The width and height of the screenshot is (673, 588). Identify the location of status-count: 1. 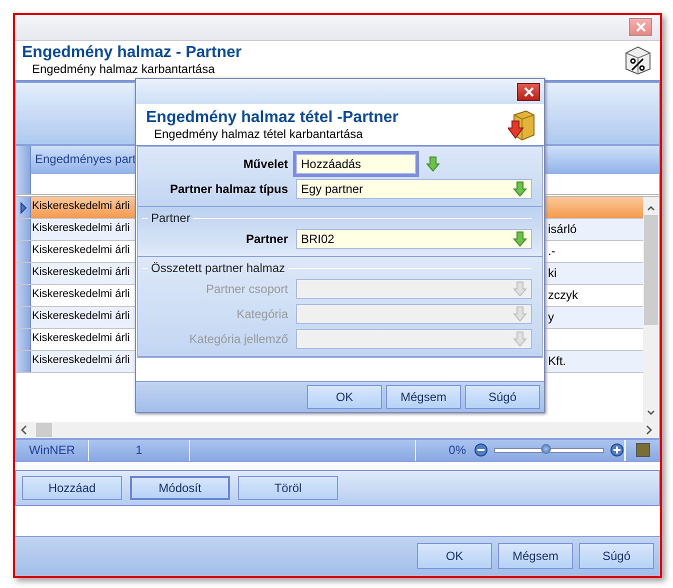
(139, 451).